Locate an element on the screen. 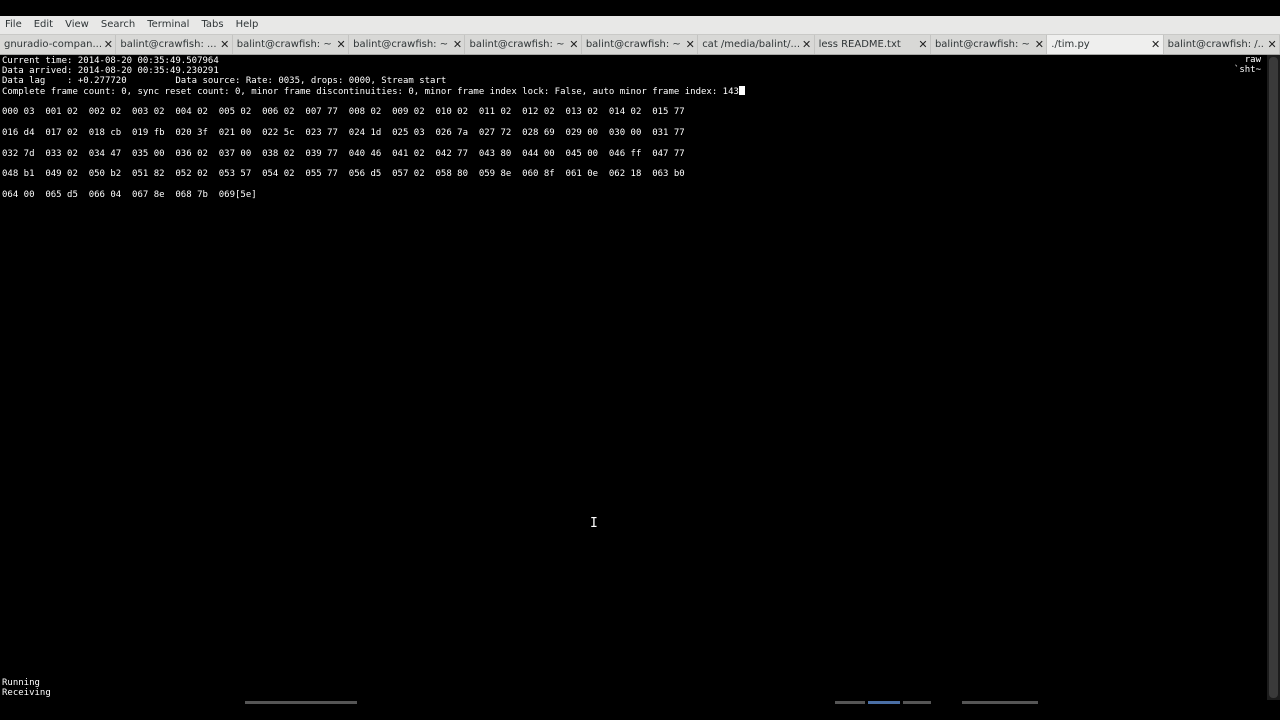 The height and width of the screenshot is (720, 1280). window-titlebar is located at coordinates (640, 8).